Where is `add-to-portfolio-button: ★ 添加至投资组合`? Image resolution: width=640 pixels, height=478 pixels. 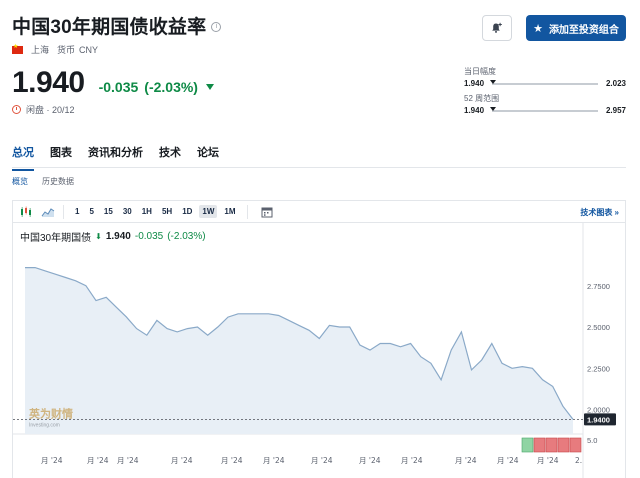
add-to-portfolio-button: ★ 添加至投资组合 is located at coordinates (576, 28).